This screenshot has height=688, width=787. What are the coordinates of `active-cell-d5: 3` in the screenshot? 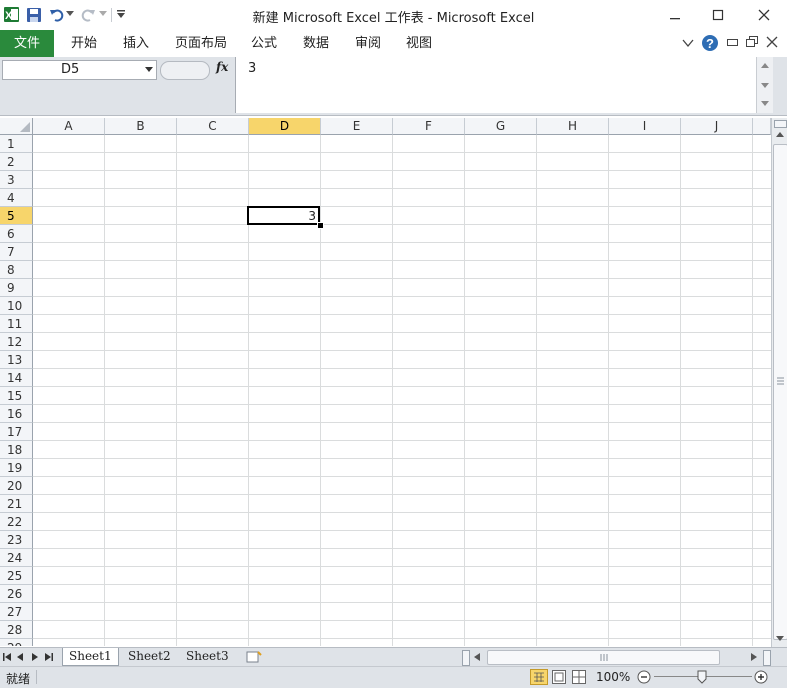 It's located at (283, 215).